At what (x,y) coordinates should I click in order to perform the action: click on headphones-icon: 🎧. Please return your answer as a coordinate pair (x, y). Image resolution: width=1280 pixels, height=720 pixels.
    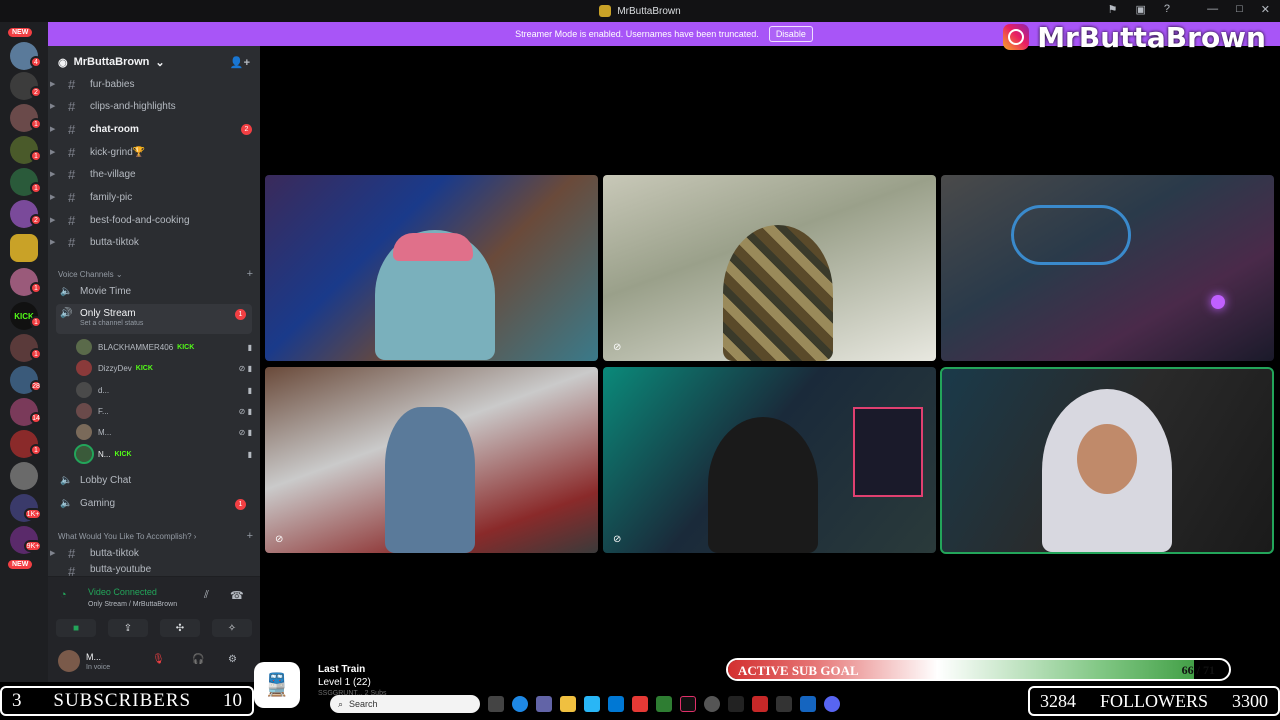
    Looking at the image, I should click on (198, 659).